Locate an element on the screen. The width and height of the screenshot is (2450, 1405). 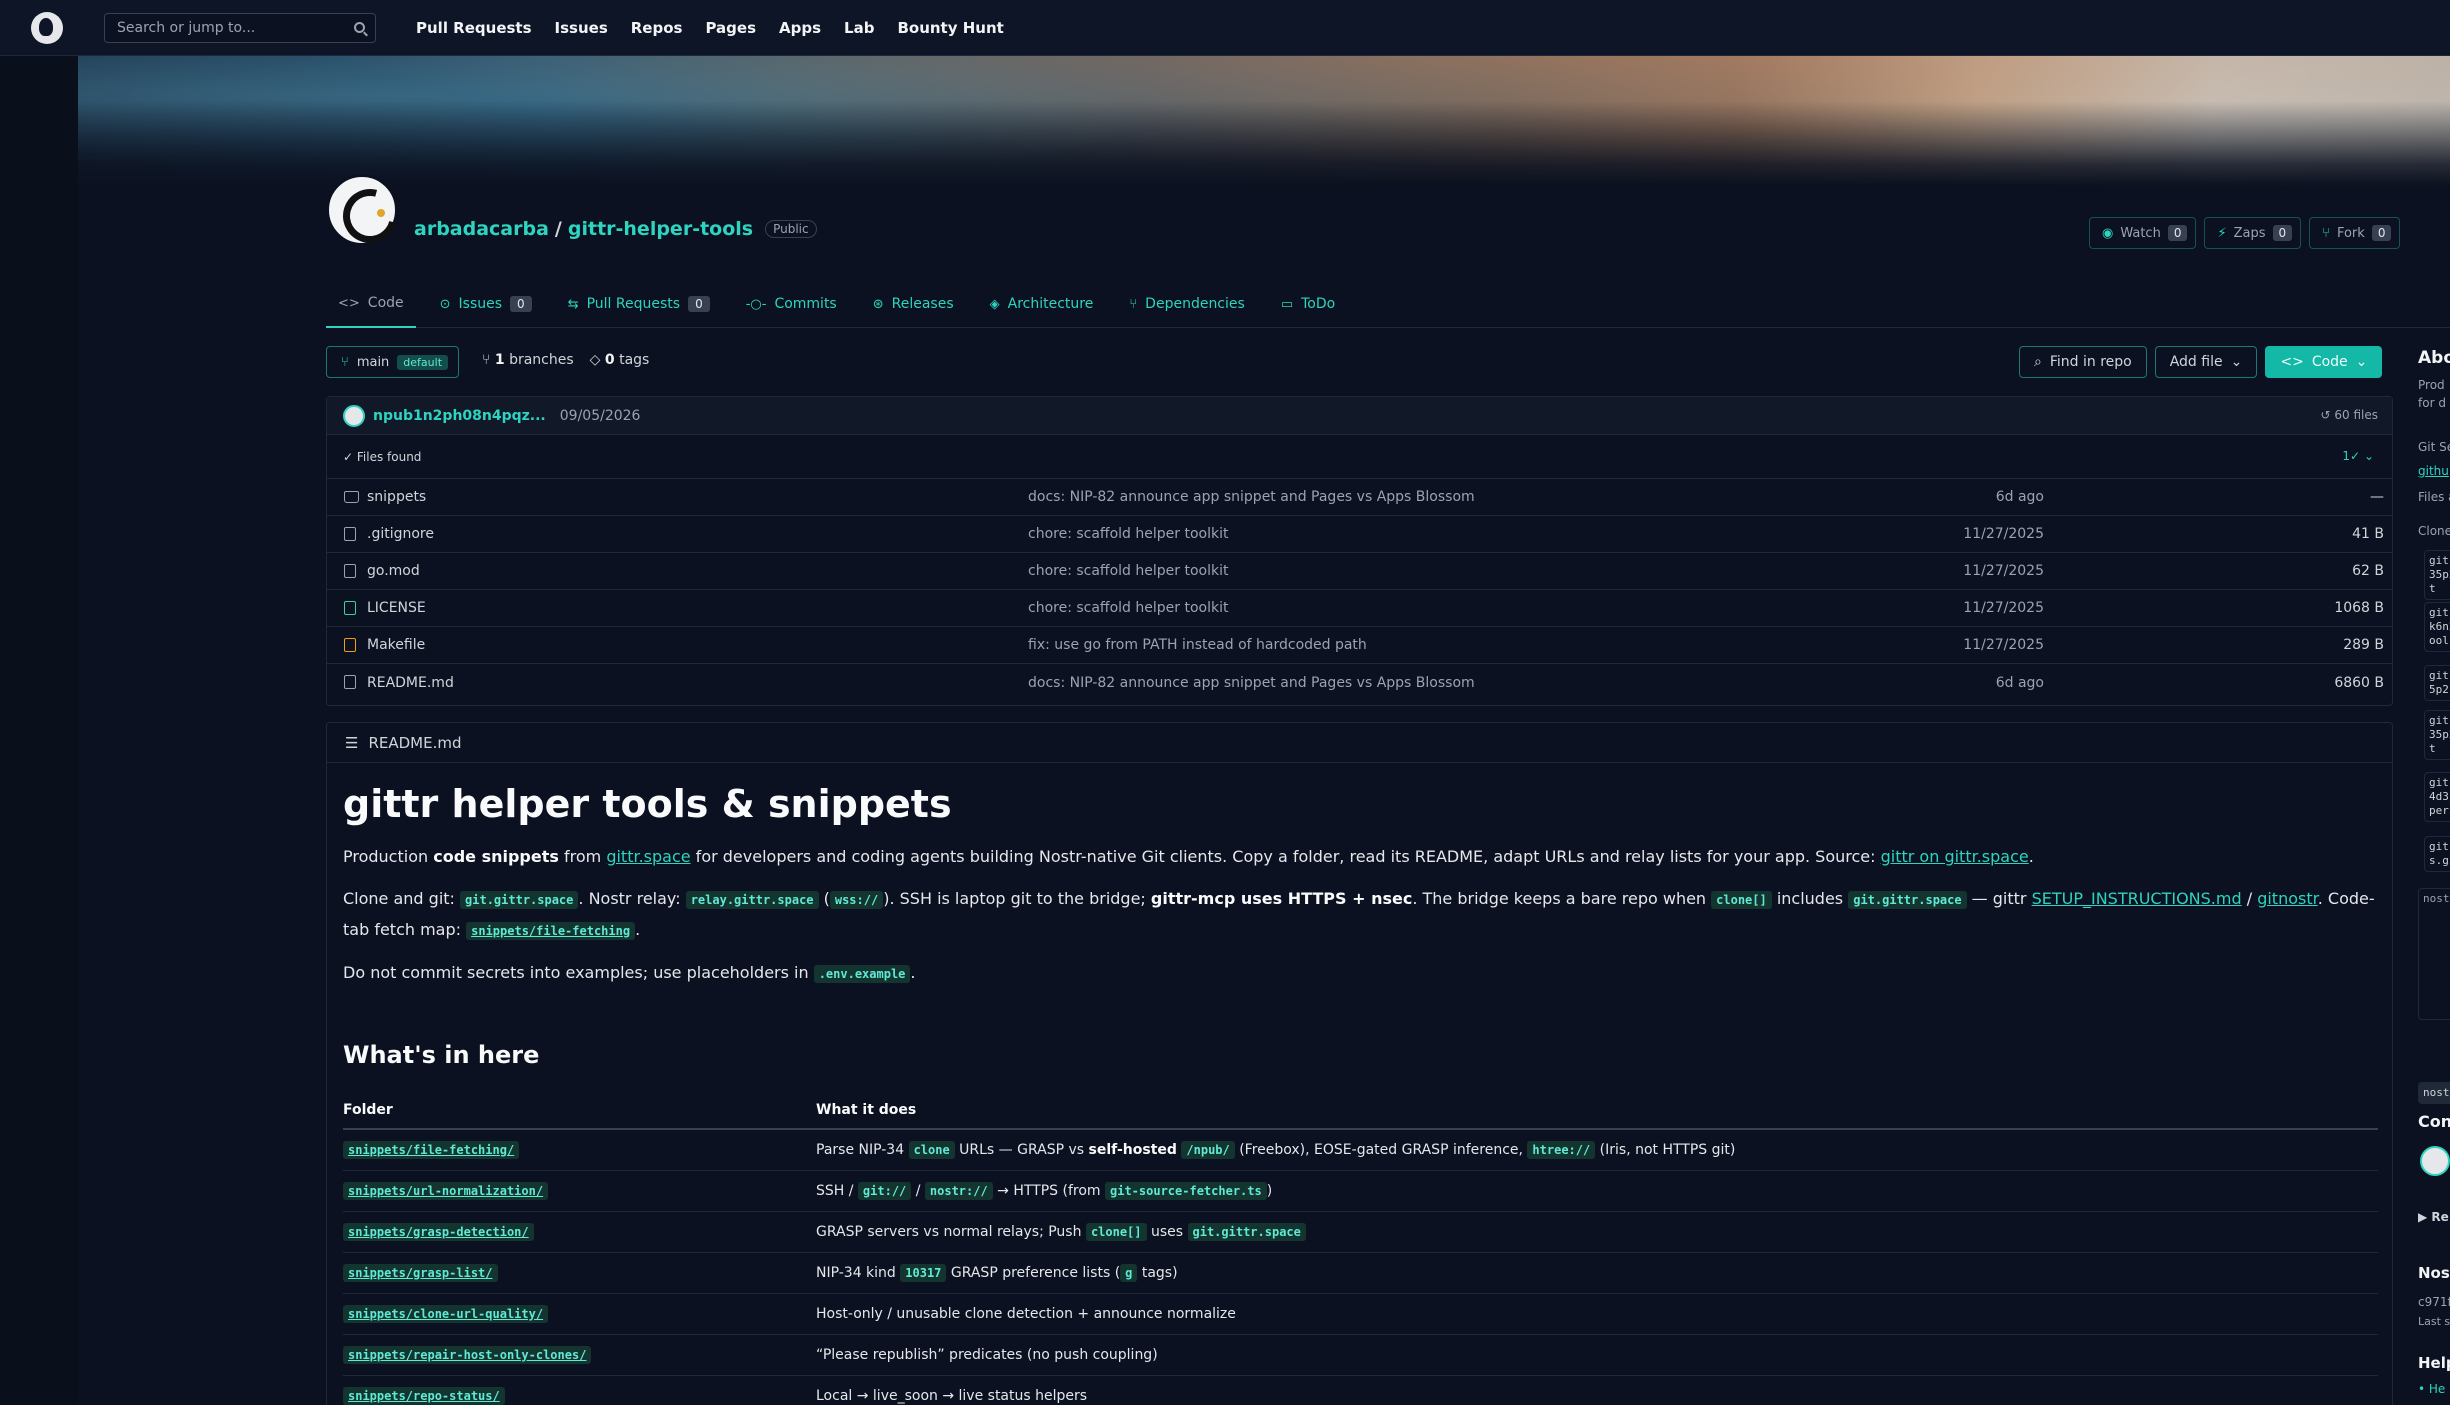
branch-meta: ⑂ 1 branches ◇ 0 tags is located at coordinates (565, 360).